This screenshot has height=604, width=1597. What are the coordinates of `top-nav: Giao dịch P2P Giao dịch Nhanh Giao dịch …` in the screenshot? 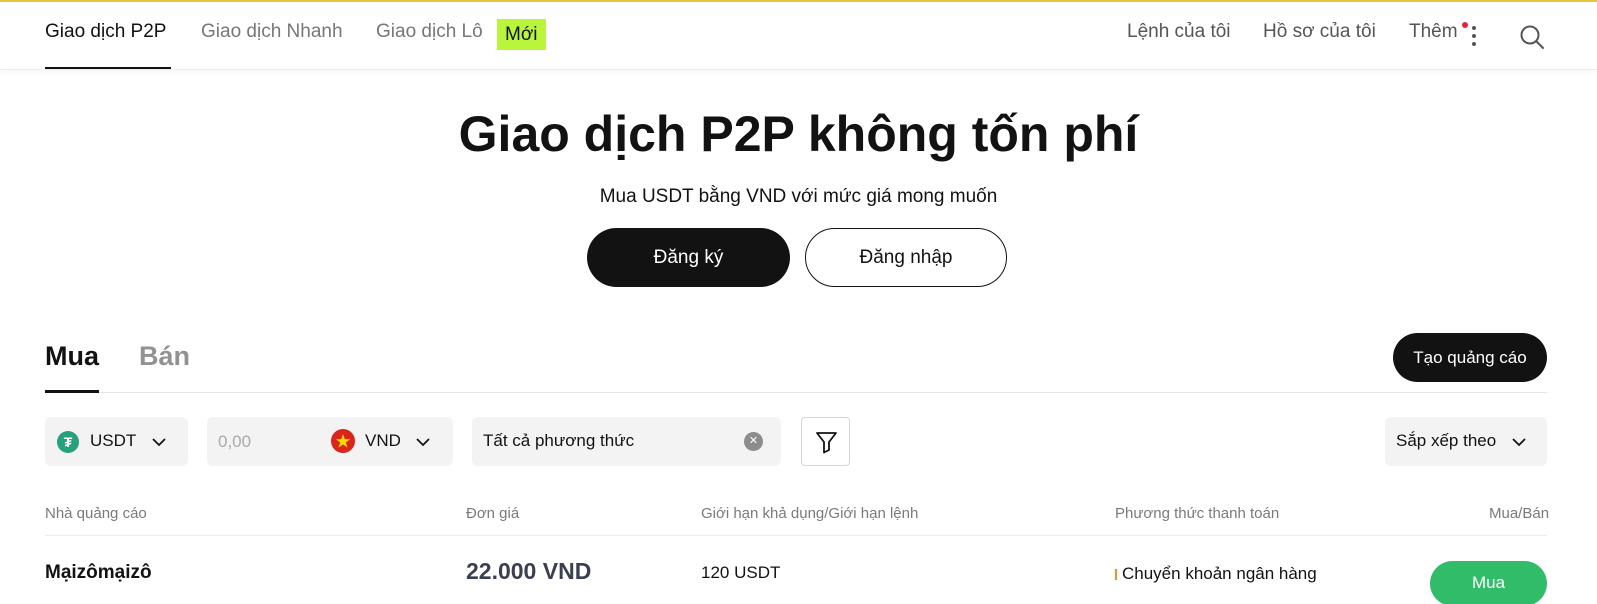 It's located at (798, 36).